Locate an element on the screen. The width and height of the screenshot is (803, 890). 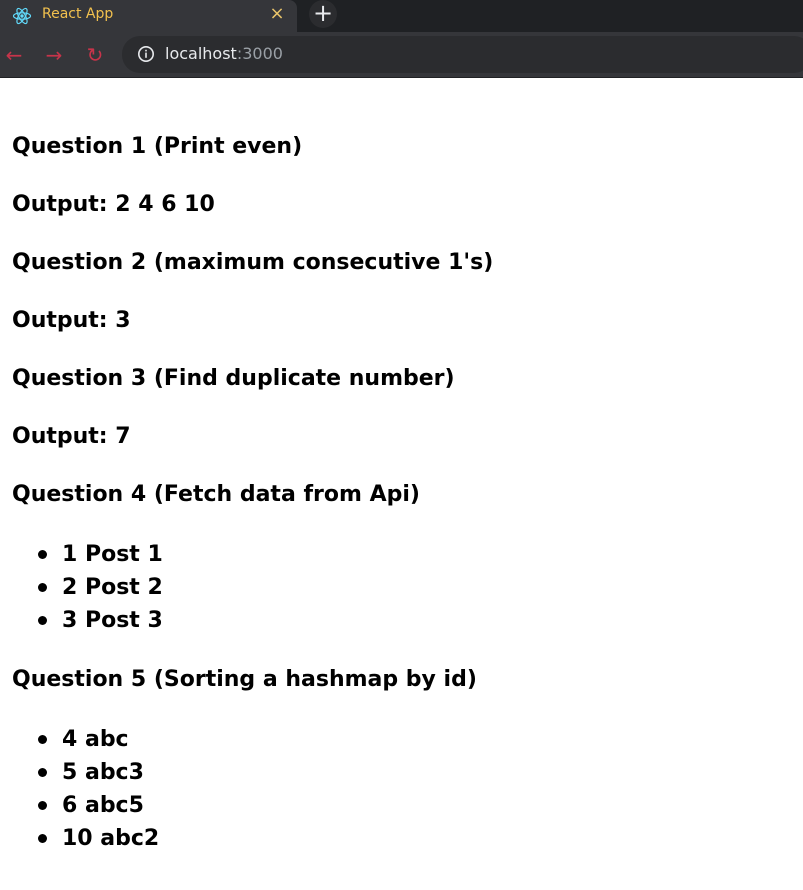
list-item-text: 1 Post 1 is located at coordinates (112, 554).